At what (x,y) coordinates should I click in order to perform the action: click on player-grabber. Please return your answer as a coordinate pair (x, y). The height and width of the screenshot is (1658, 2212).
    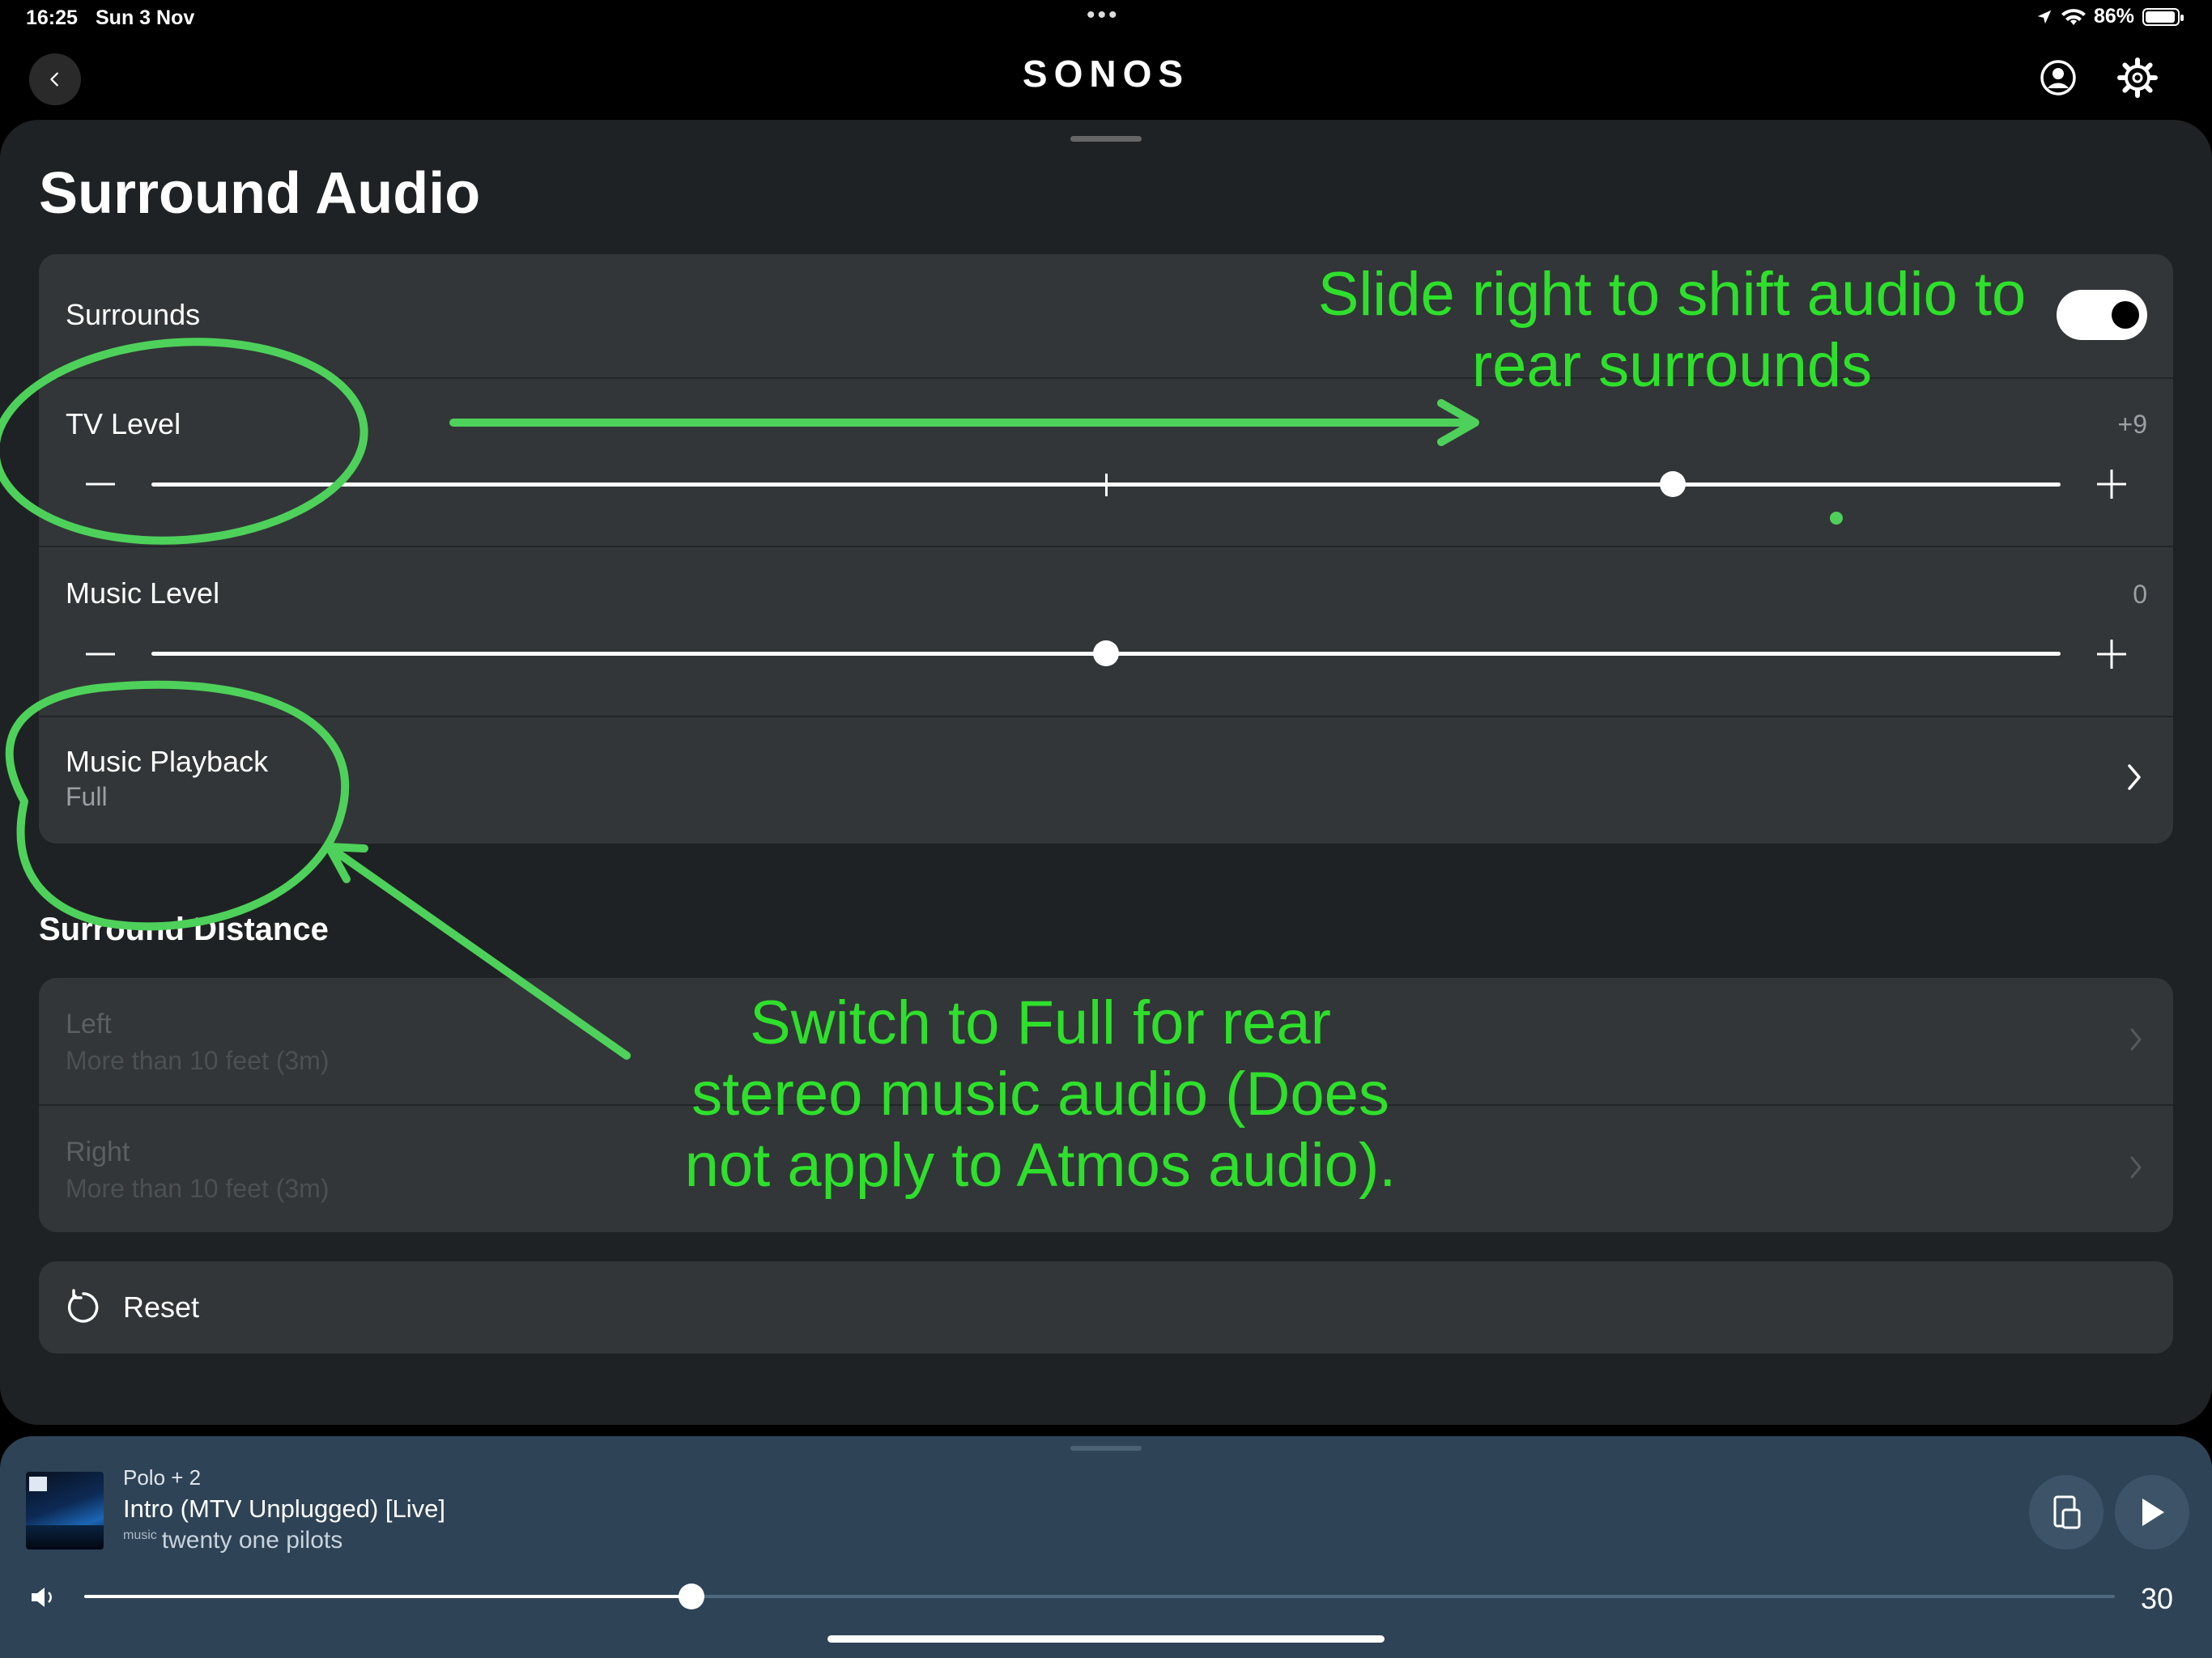
    Looking at the image, I should click on (1106, 1448).